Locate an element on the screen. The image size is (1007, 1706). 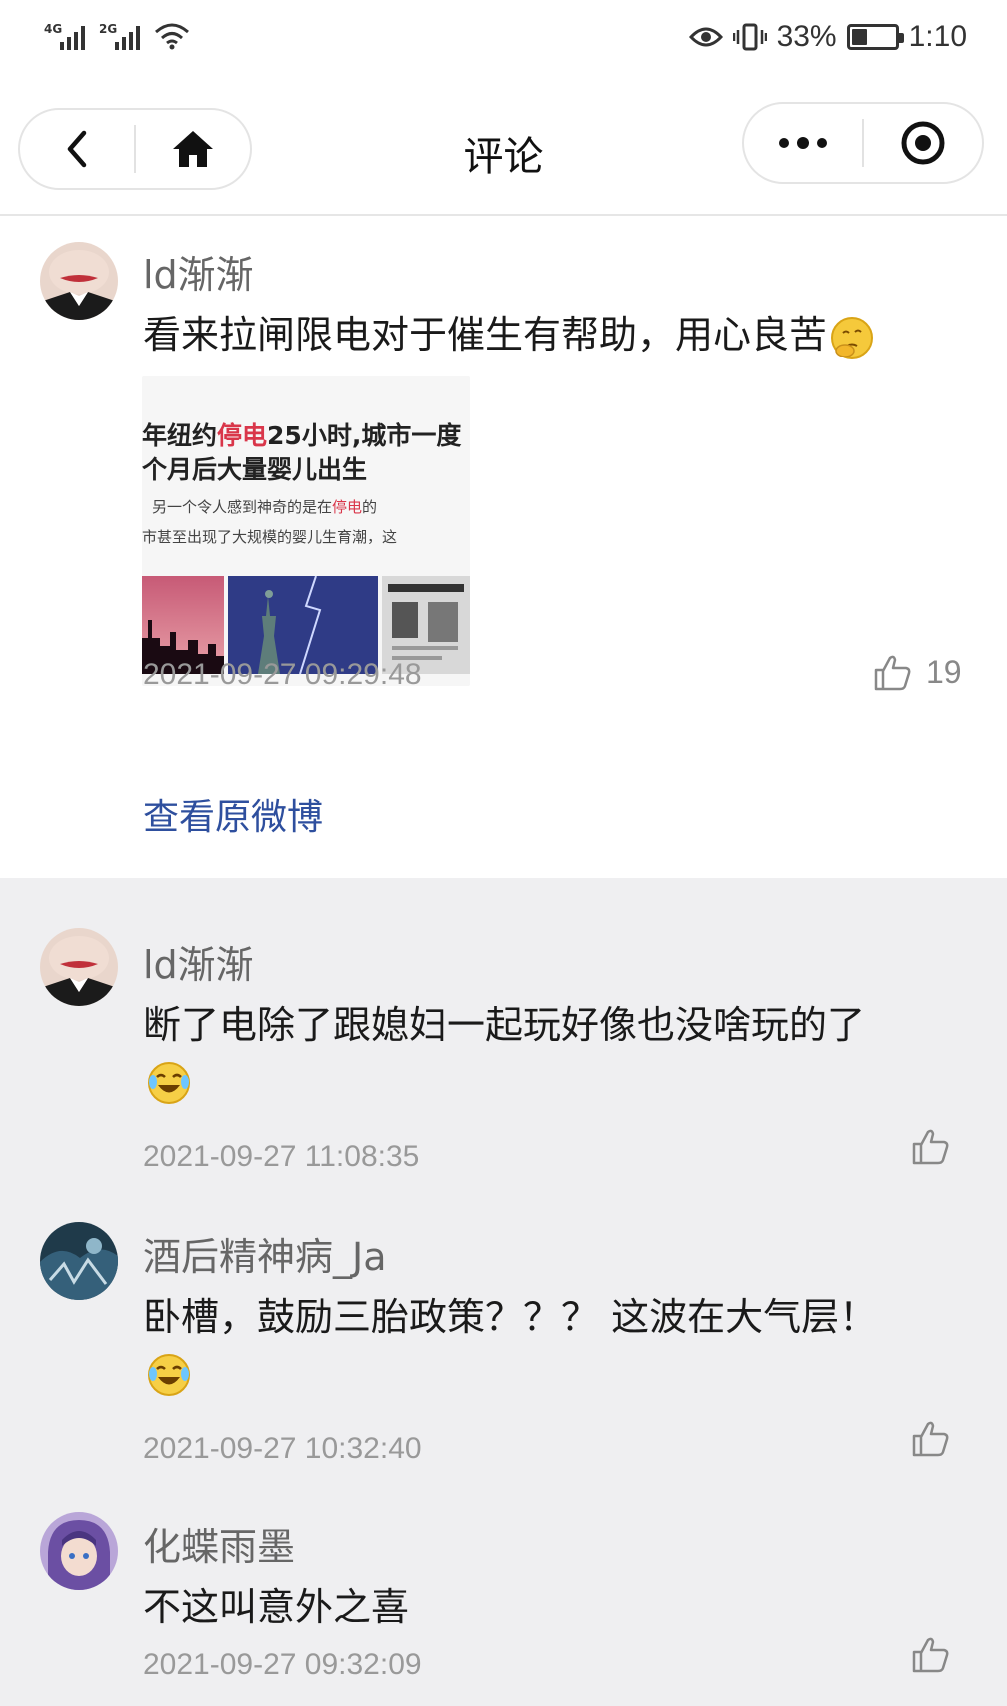
vibrate-icon is located at coordinates (749, 37).